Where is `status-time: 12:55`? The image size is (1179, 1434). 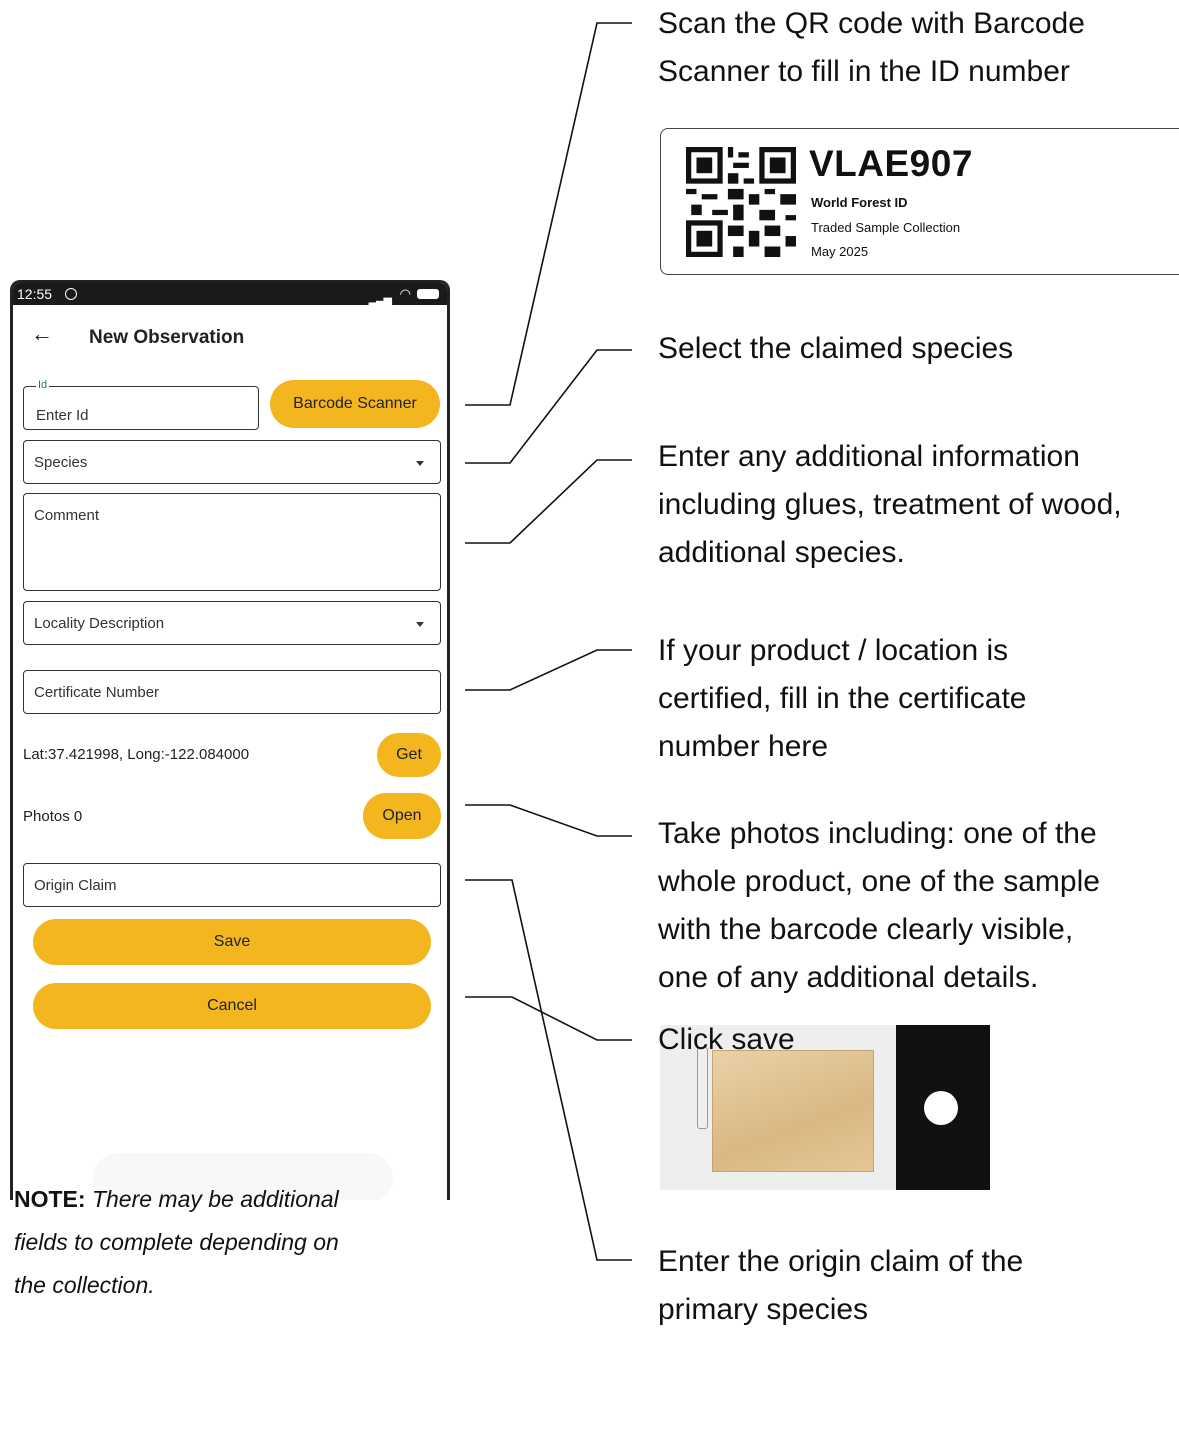 status-time: 12:55 is located at coordinates (35, 294).